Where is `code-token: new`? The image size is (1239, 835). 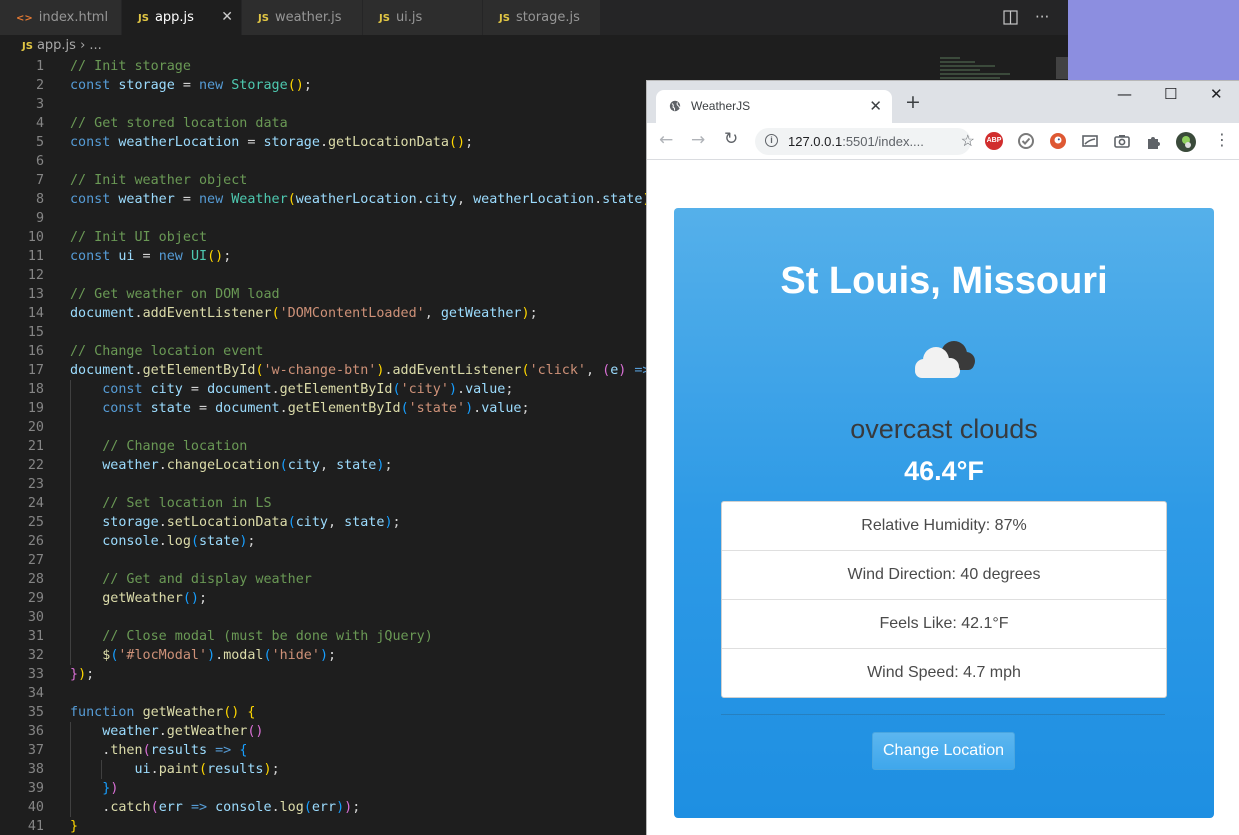
code-token: new is located at coordinates (174, 256).